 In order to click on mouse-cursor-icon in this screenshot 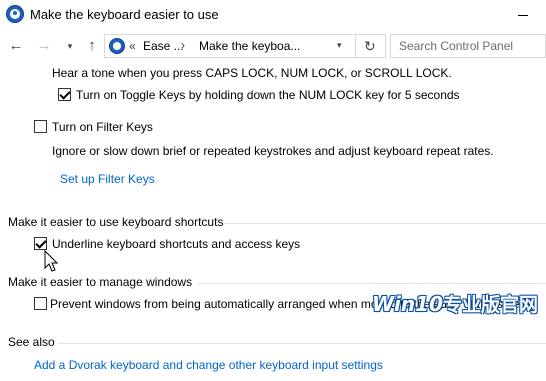, I will do `click(51, 261)`.